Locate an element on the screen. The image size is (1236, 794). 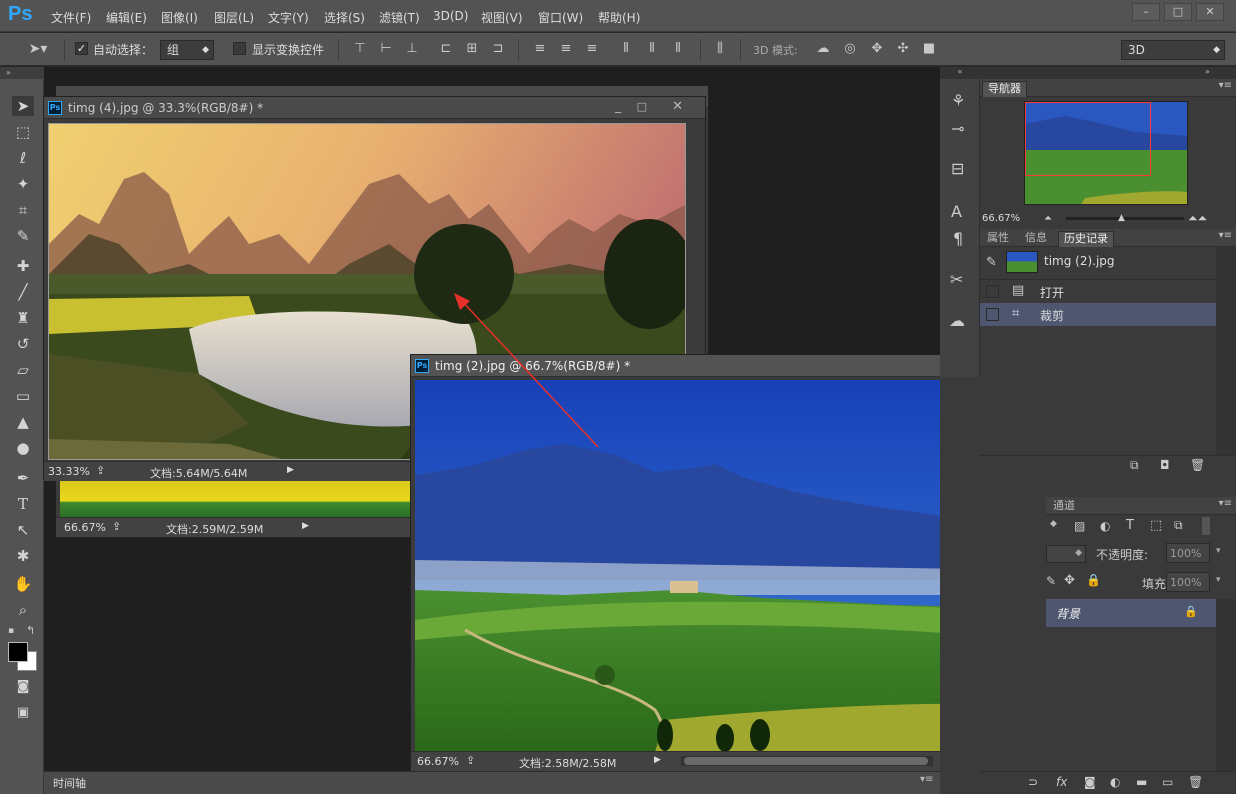
zoom-slider-track: ▲ is located at coordinates (1125, 218).